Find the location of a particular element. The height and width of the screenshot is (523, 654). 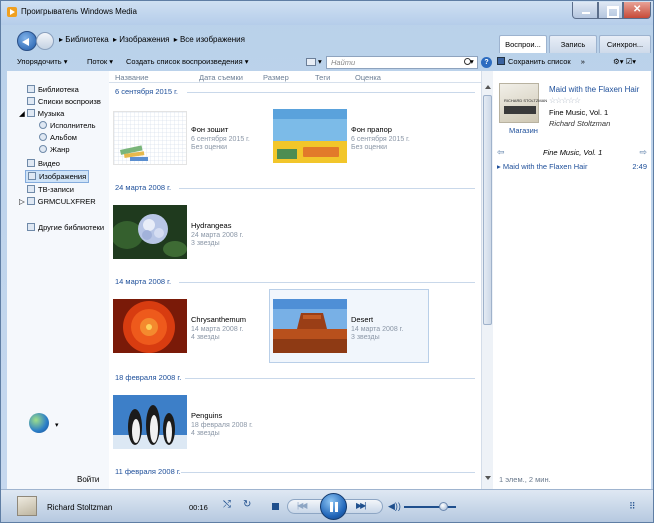

create-playlist-menu: Создать список воспроизведения ▾ is located at coordinates (187, 61).